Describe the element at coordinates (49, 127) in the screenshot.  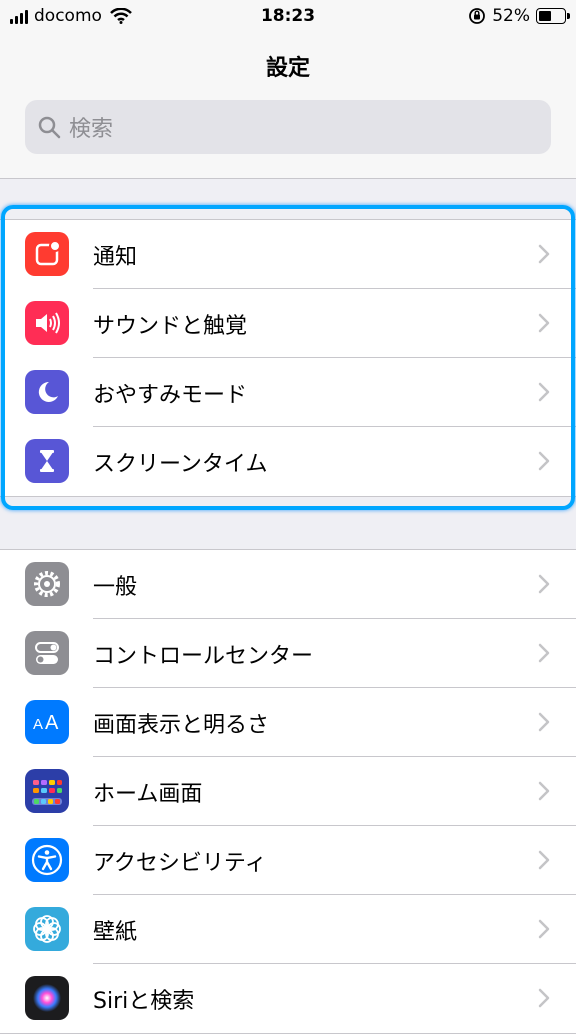
I see `search-icon` at that location.